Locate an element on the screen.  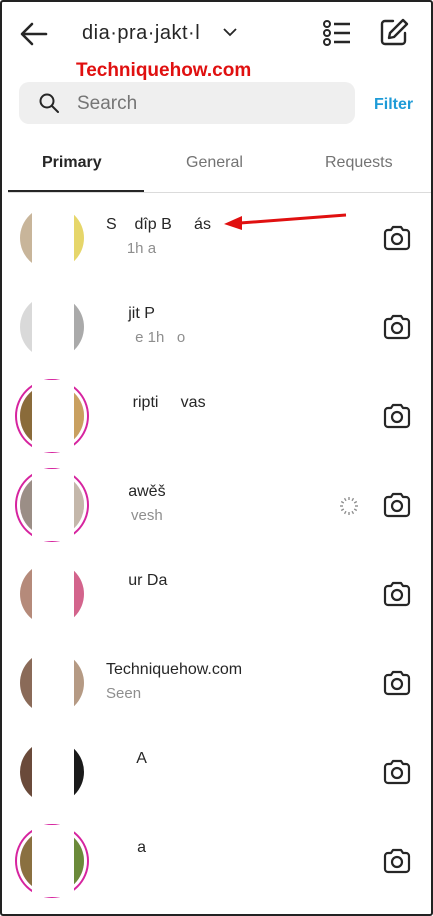
new-message-icon is located at coordinates (394, 32).